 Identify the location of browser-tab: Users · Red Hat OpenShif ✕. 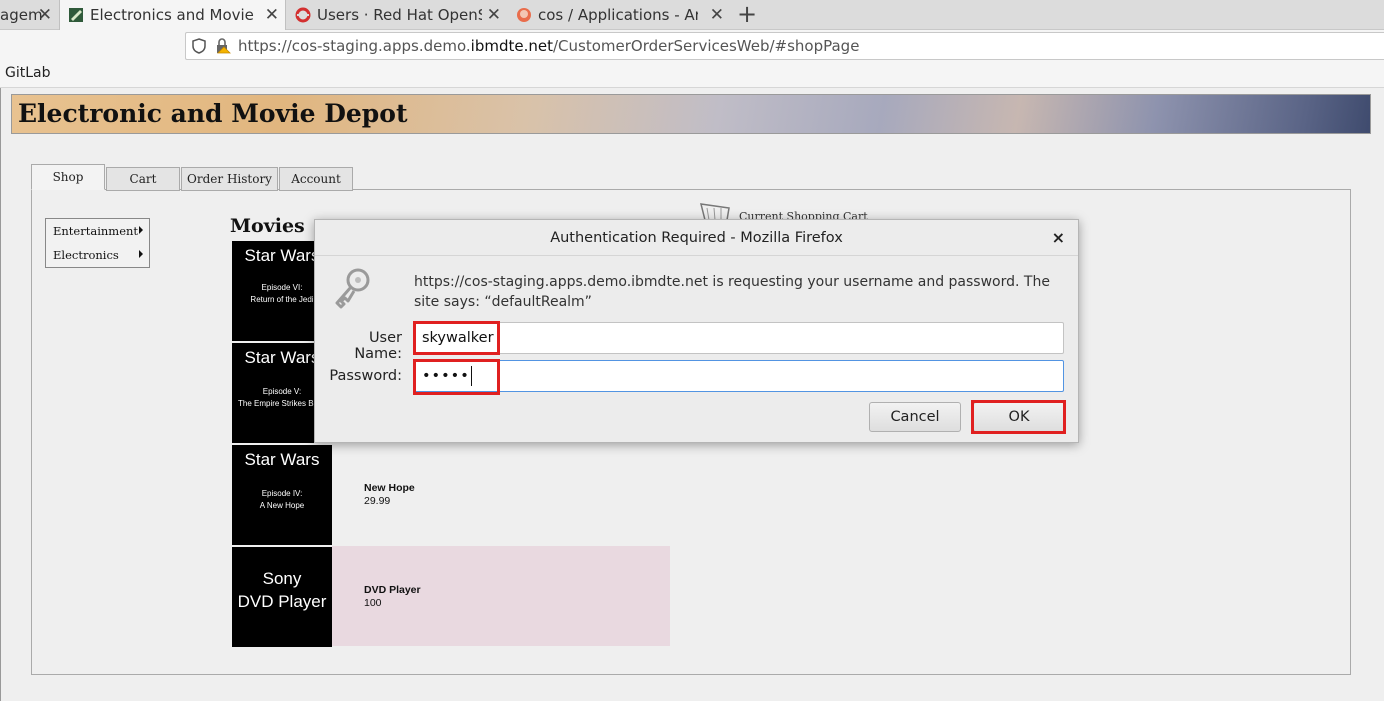
(397, 15).